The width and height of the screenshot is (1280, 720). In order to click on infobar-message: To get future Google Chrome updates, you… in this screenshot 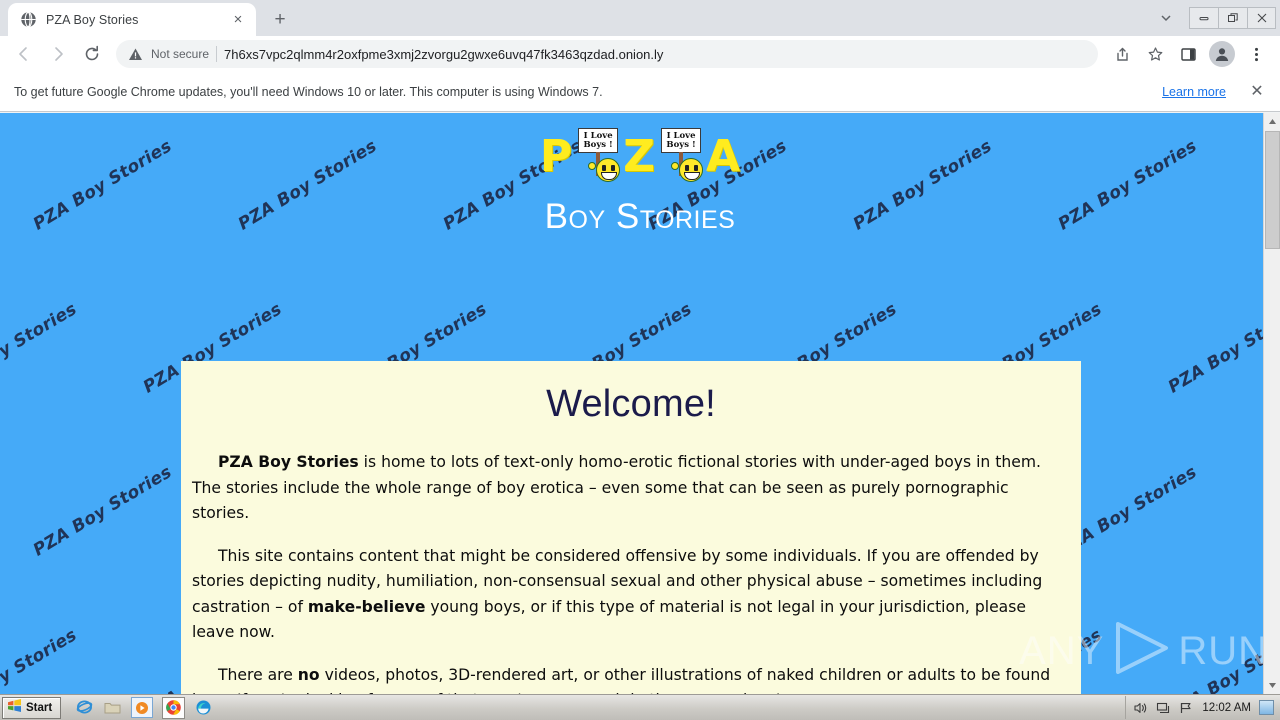, I will do `click(308, 91)`.